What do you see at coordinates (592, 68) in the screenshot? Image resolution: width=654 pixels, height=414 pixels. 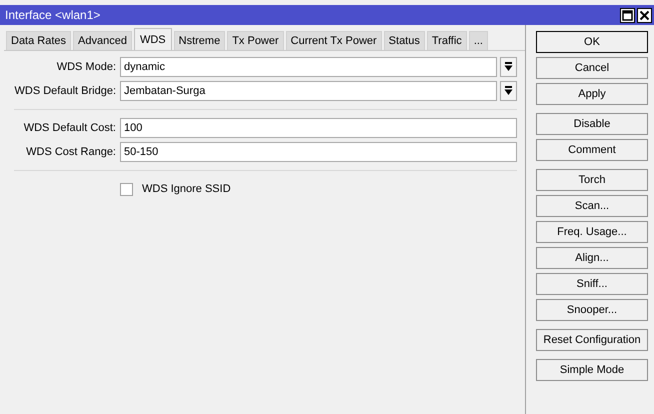 I see `dialog-button: Cancel` at bounding box center [592, 68].